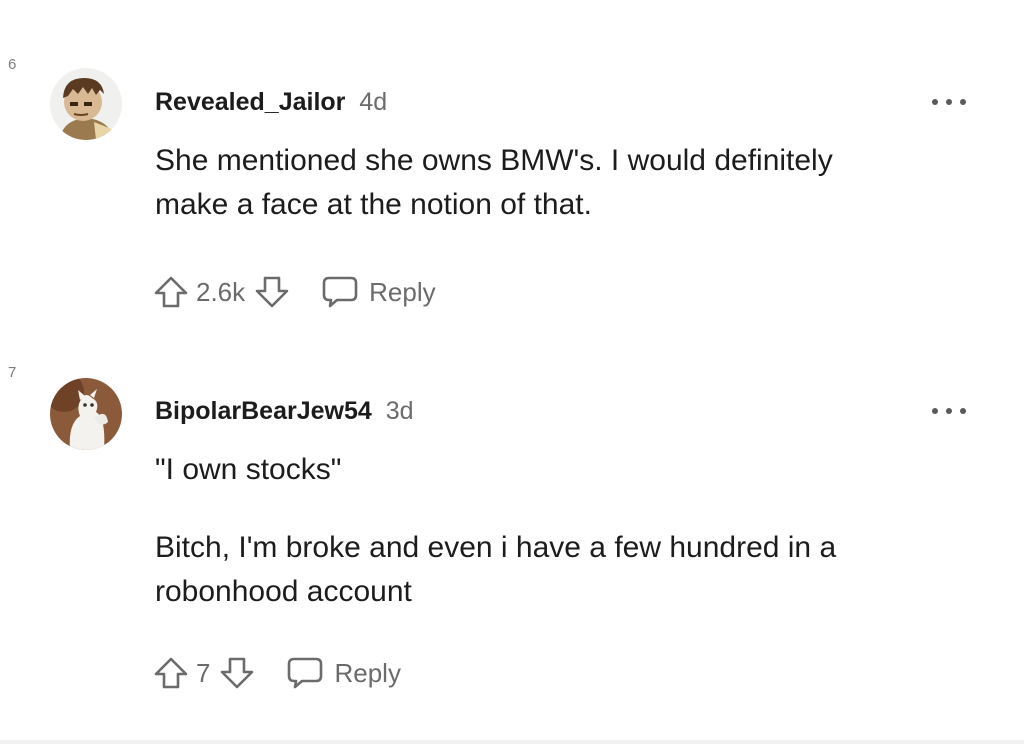 This screenshot has height=744, width=1024. I want to click on username: BipolarBearJew54, so click(263, 411).